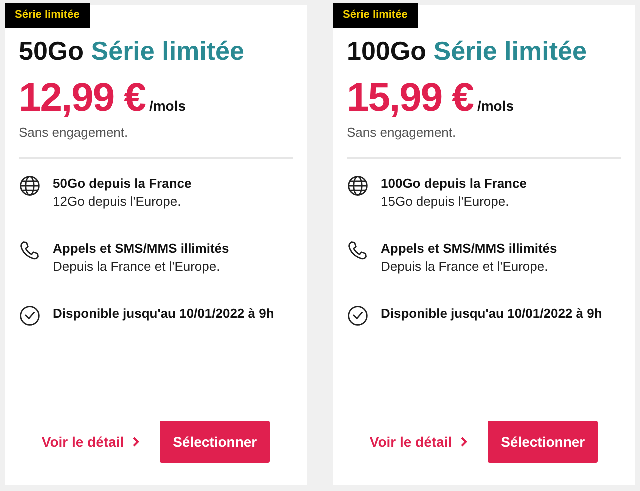 The height and width of the screenshot is (491, 640). Describe the element at coordinates (454, 183) in the screenshot. I see `feature-title: 100Go depuis la France` at that location.